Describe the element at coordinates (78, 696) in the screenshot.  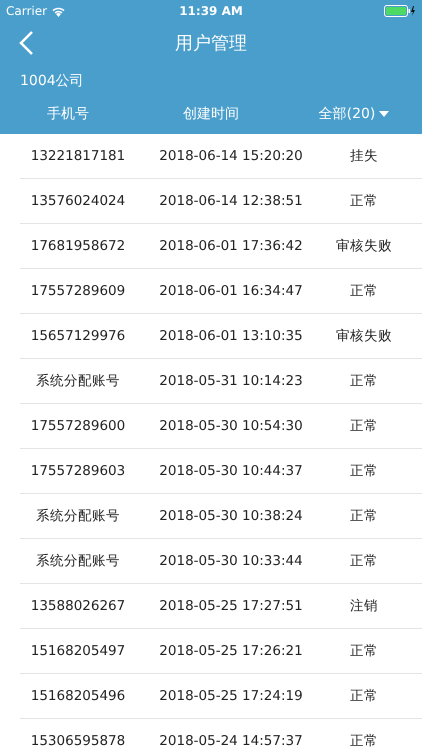
I see `phone-cell: 15168205496` at that location.